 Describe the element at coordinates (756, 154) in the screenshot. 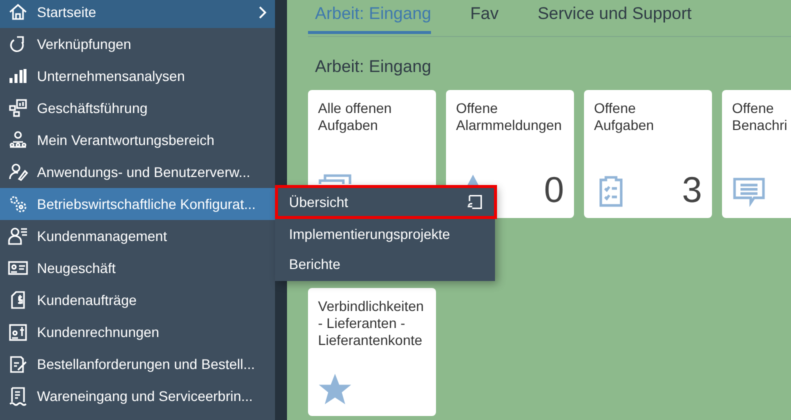

I see `tile: Offene Benachri` at that location.